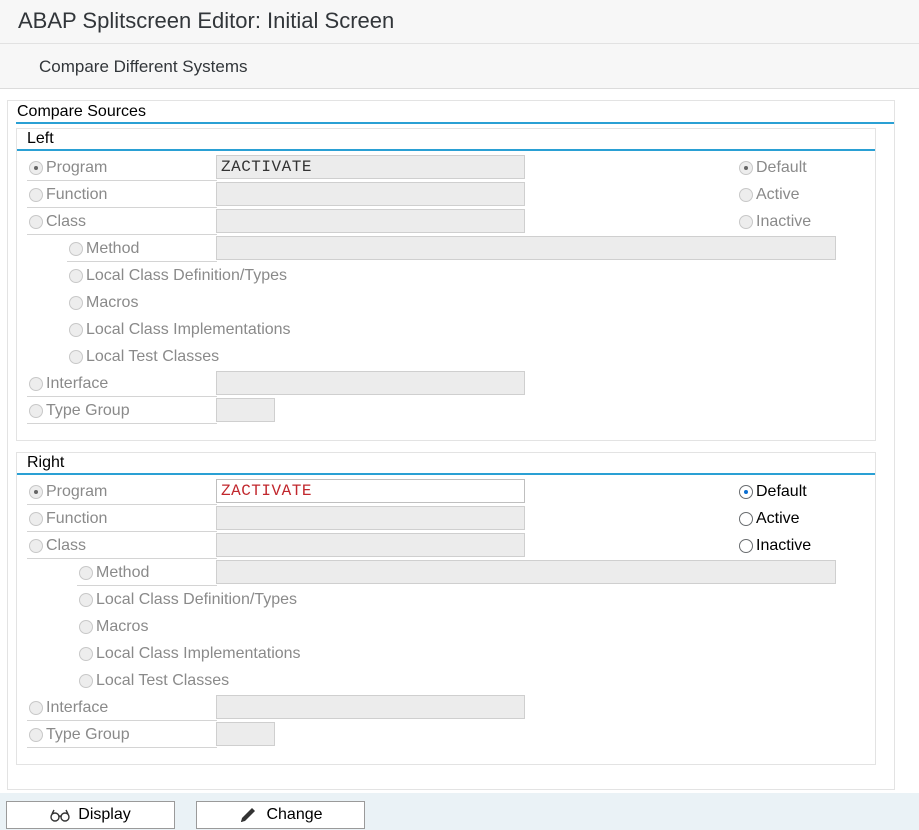  Describe the element at coordinates (769, 519) in the screenshot. I see `right-active-radio: Active` at that location.